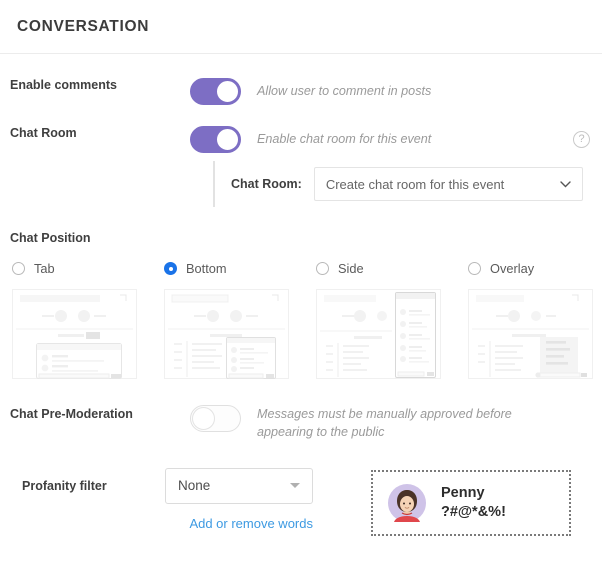  What do you see at coordinates (50, 238) in the screenshot?
I see `chat-position-label: Chat Position` at bounding box center [50, 238].